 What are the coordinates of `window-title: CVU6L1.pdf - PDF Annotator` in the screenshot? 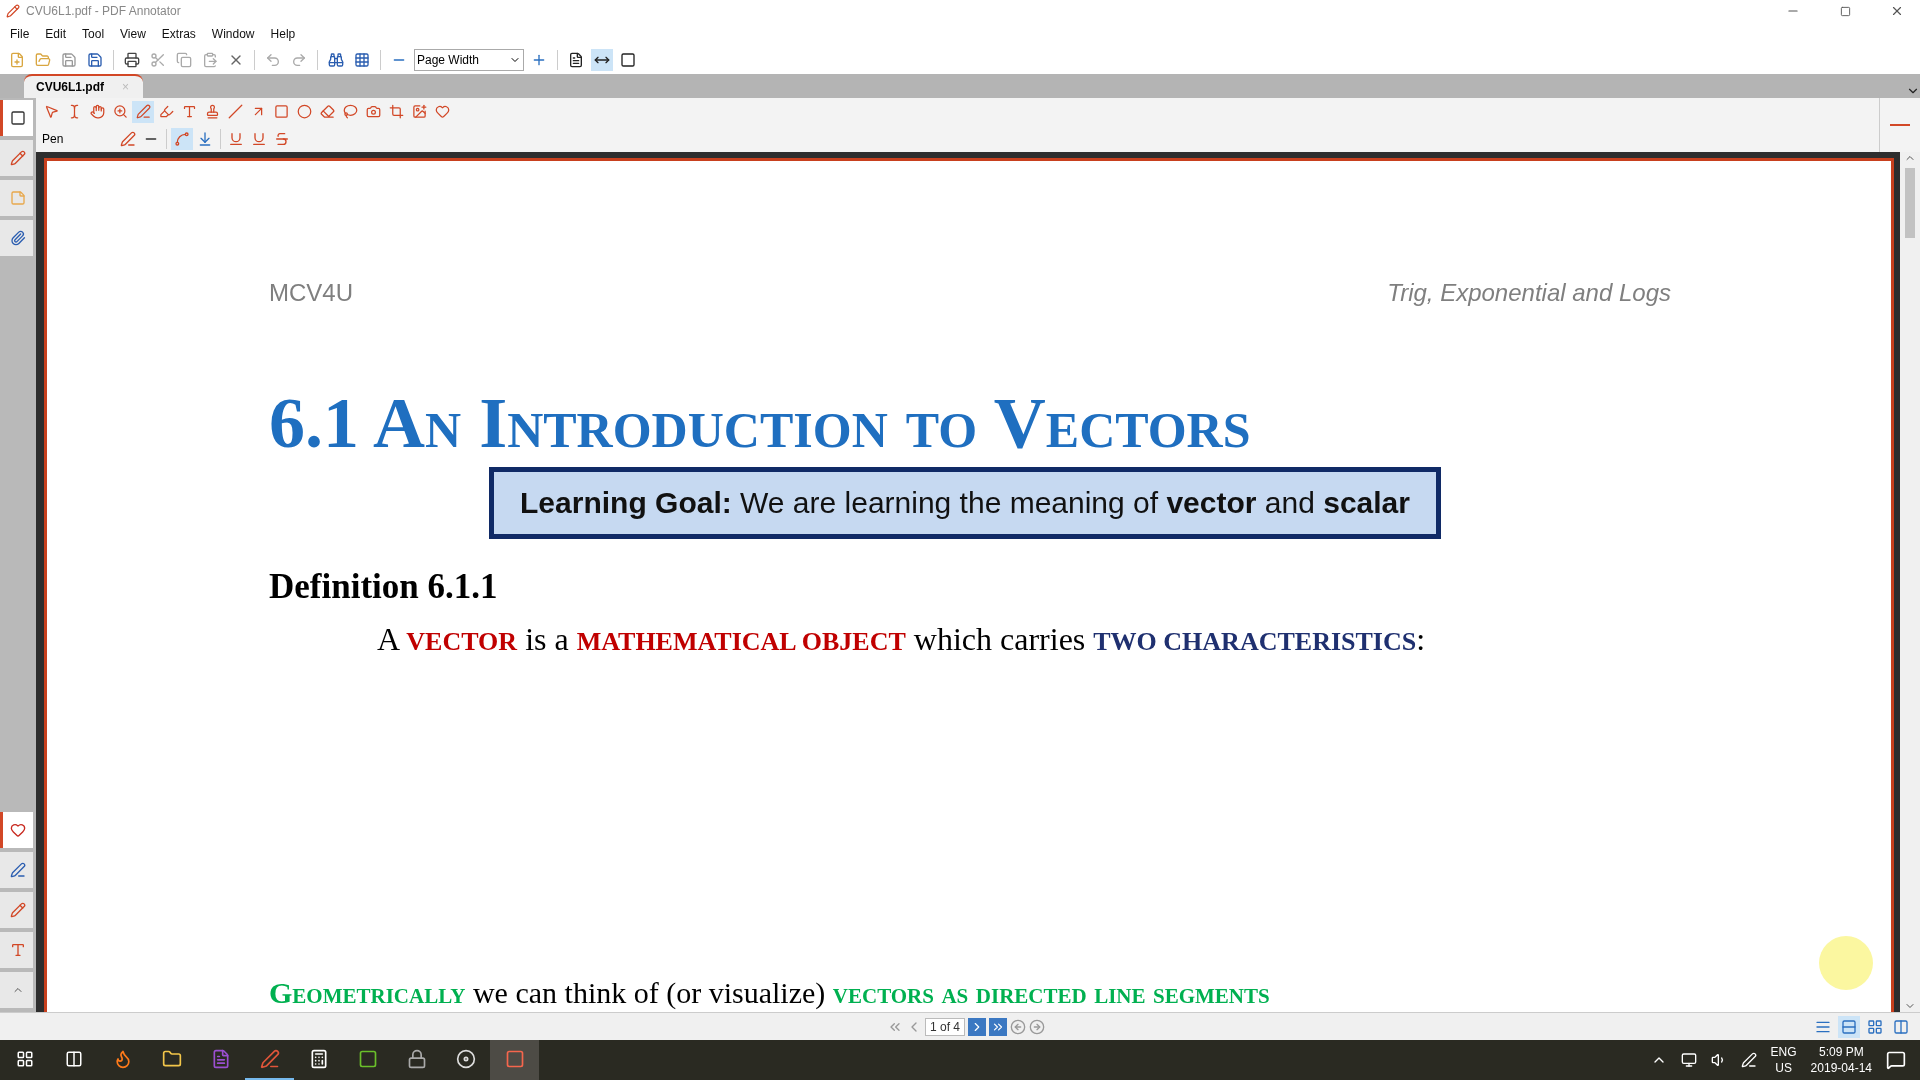 It's located at (103, 11).